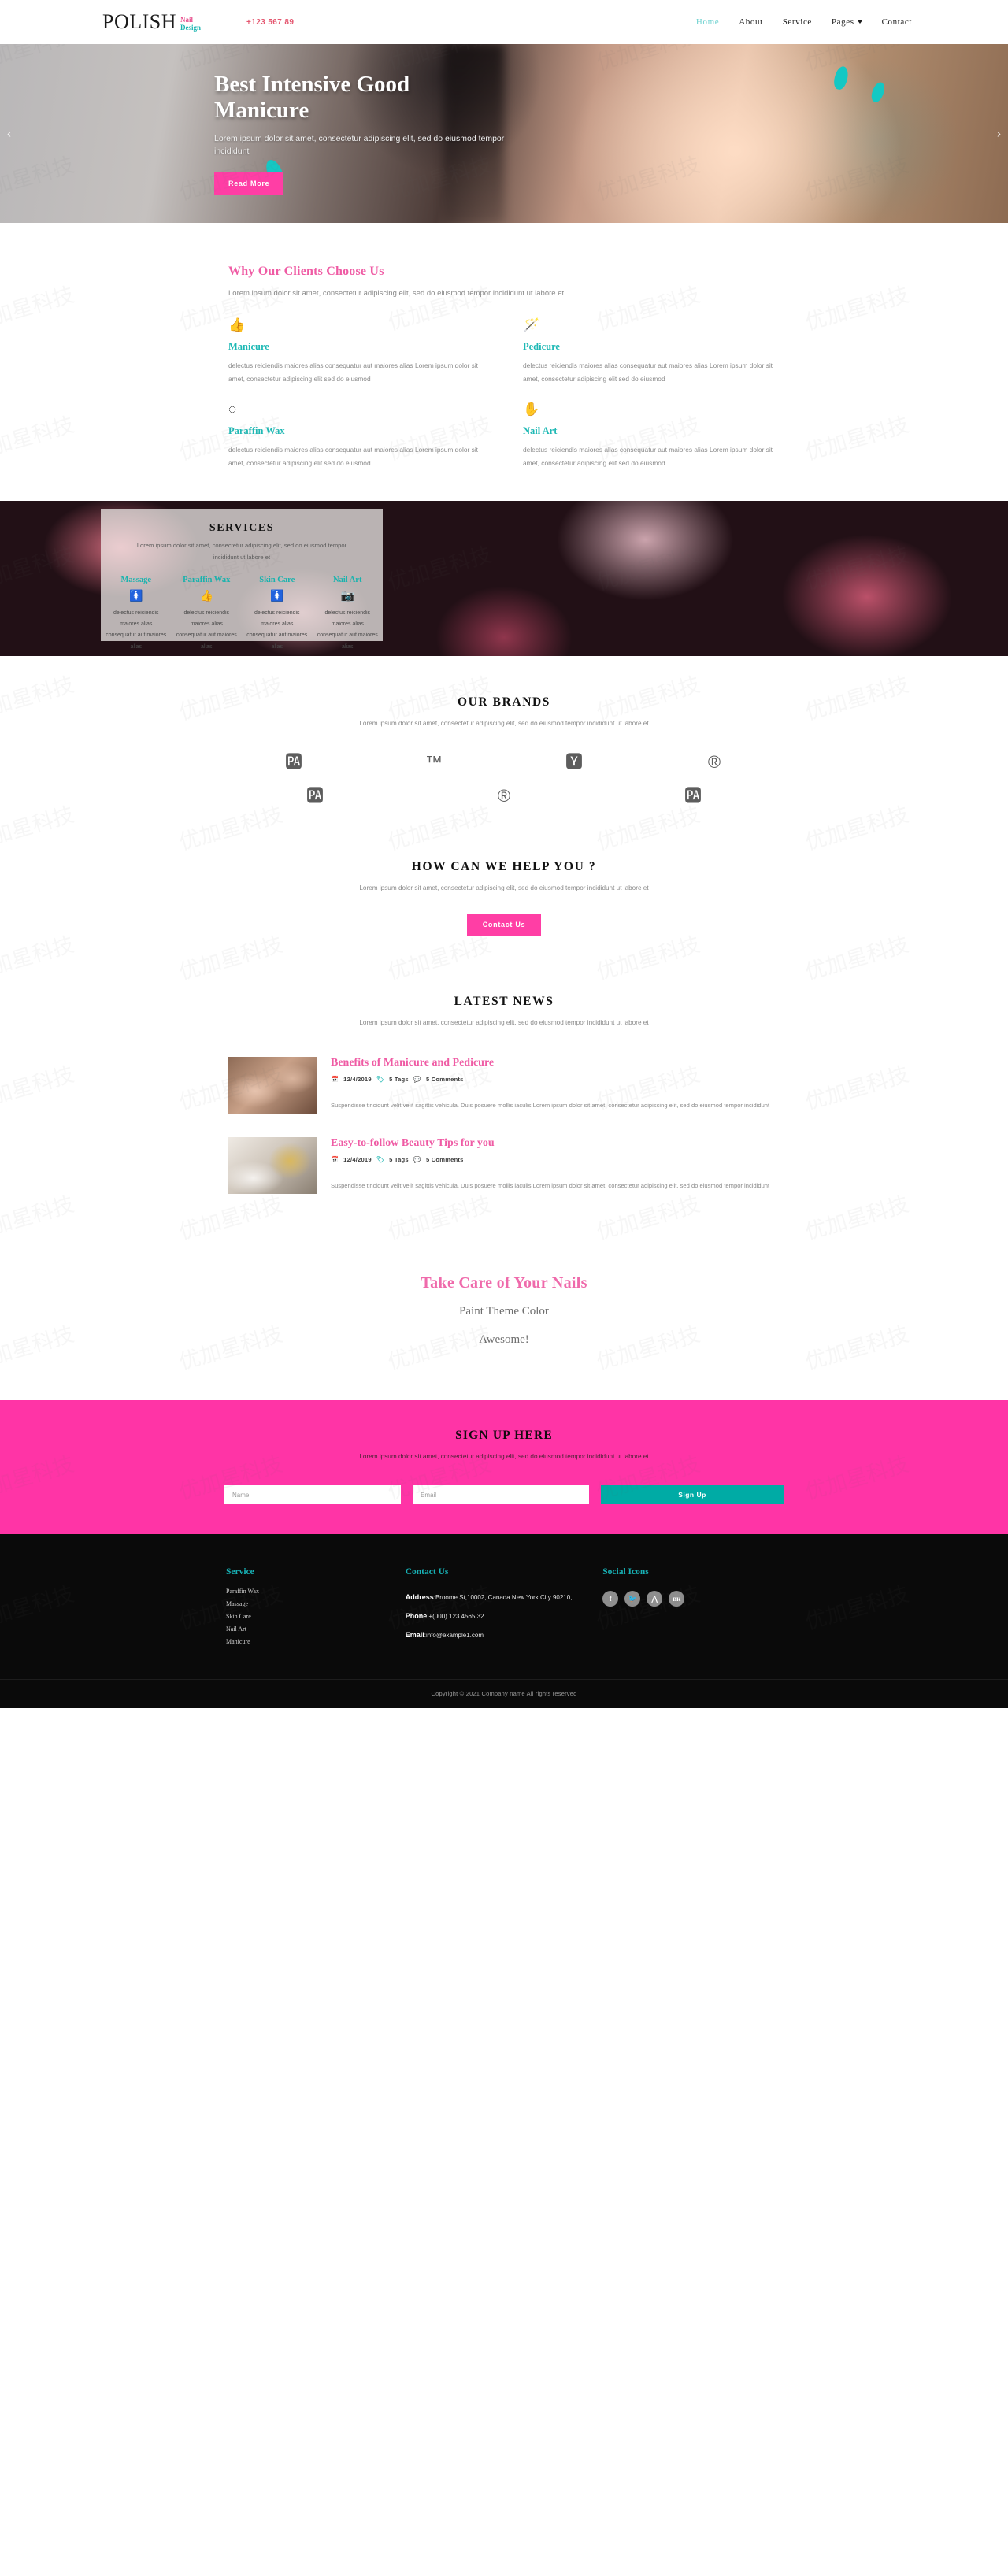 The image size is (1008, 2576). Describe the element at coordinates (842, 22) in the screenshot. I see `nav-item-pages-label: Pages` at that location.